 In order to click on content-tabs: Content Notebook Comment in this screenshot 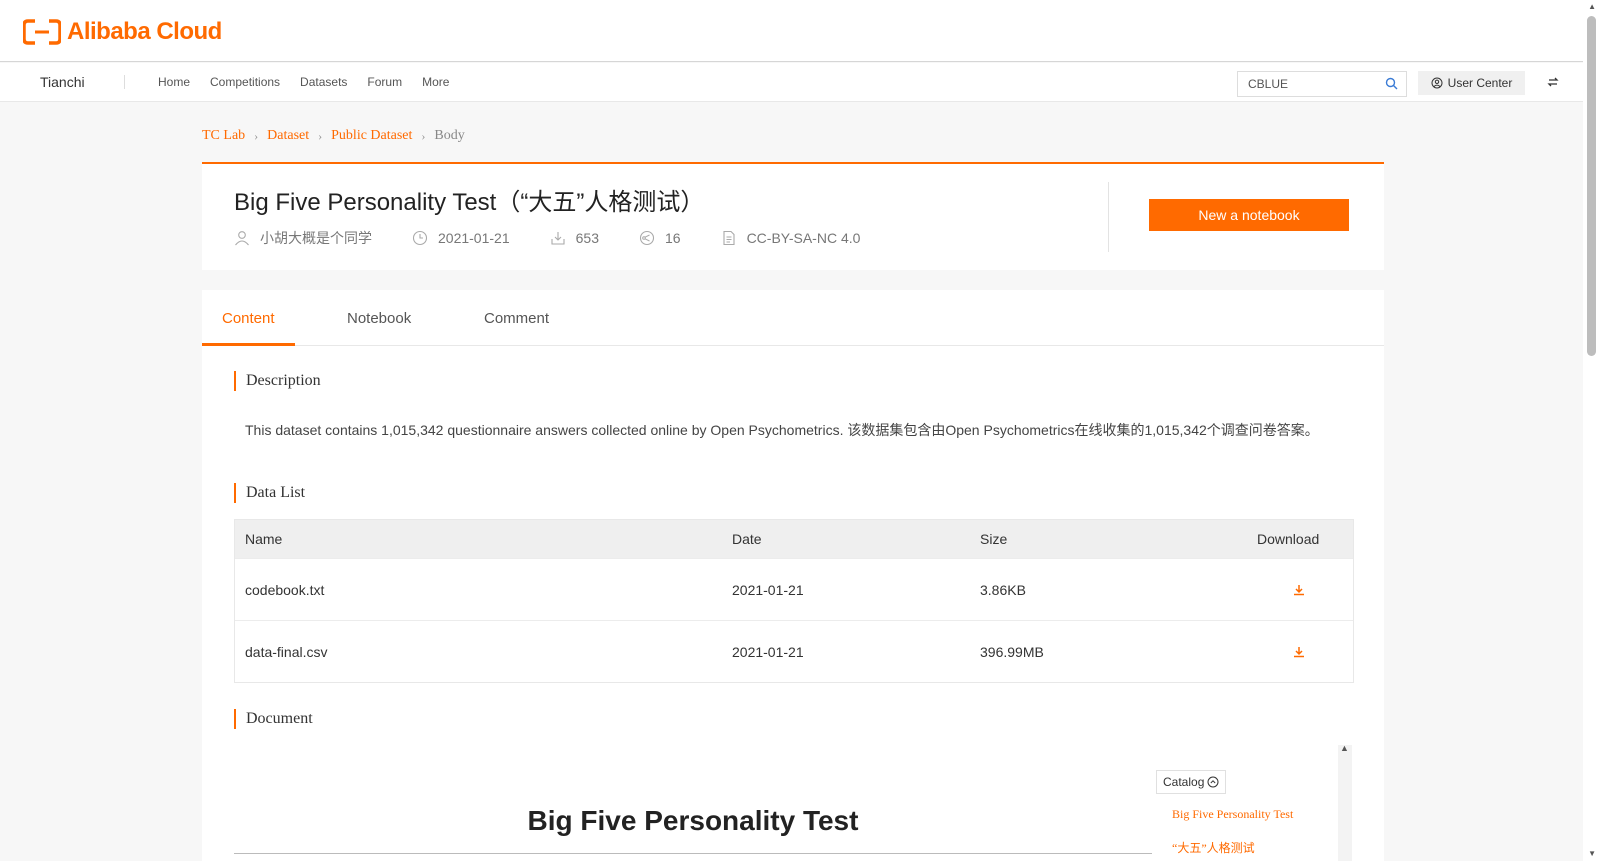, I will do `click(793, 318)`.